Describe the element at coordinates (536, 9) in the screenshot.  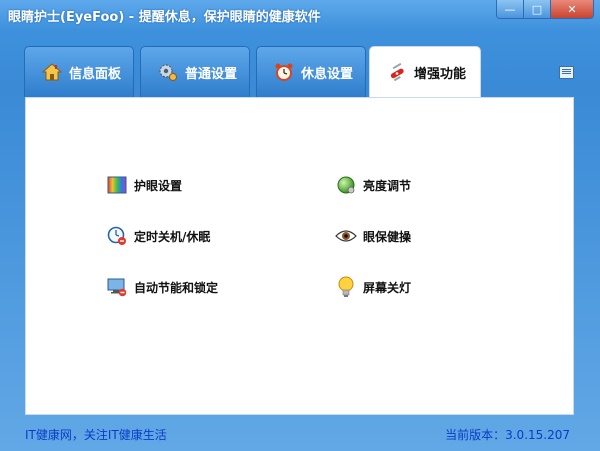
I see `maximize-button: □` at that location.